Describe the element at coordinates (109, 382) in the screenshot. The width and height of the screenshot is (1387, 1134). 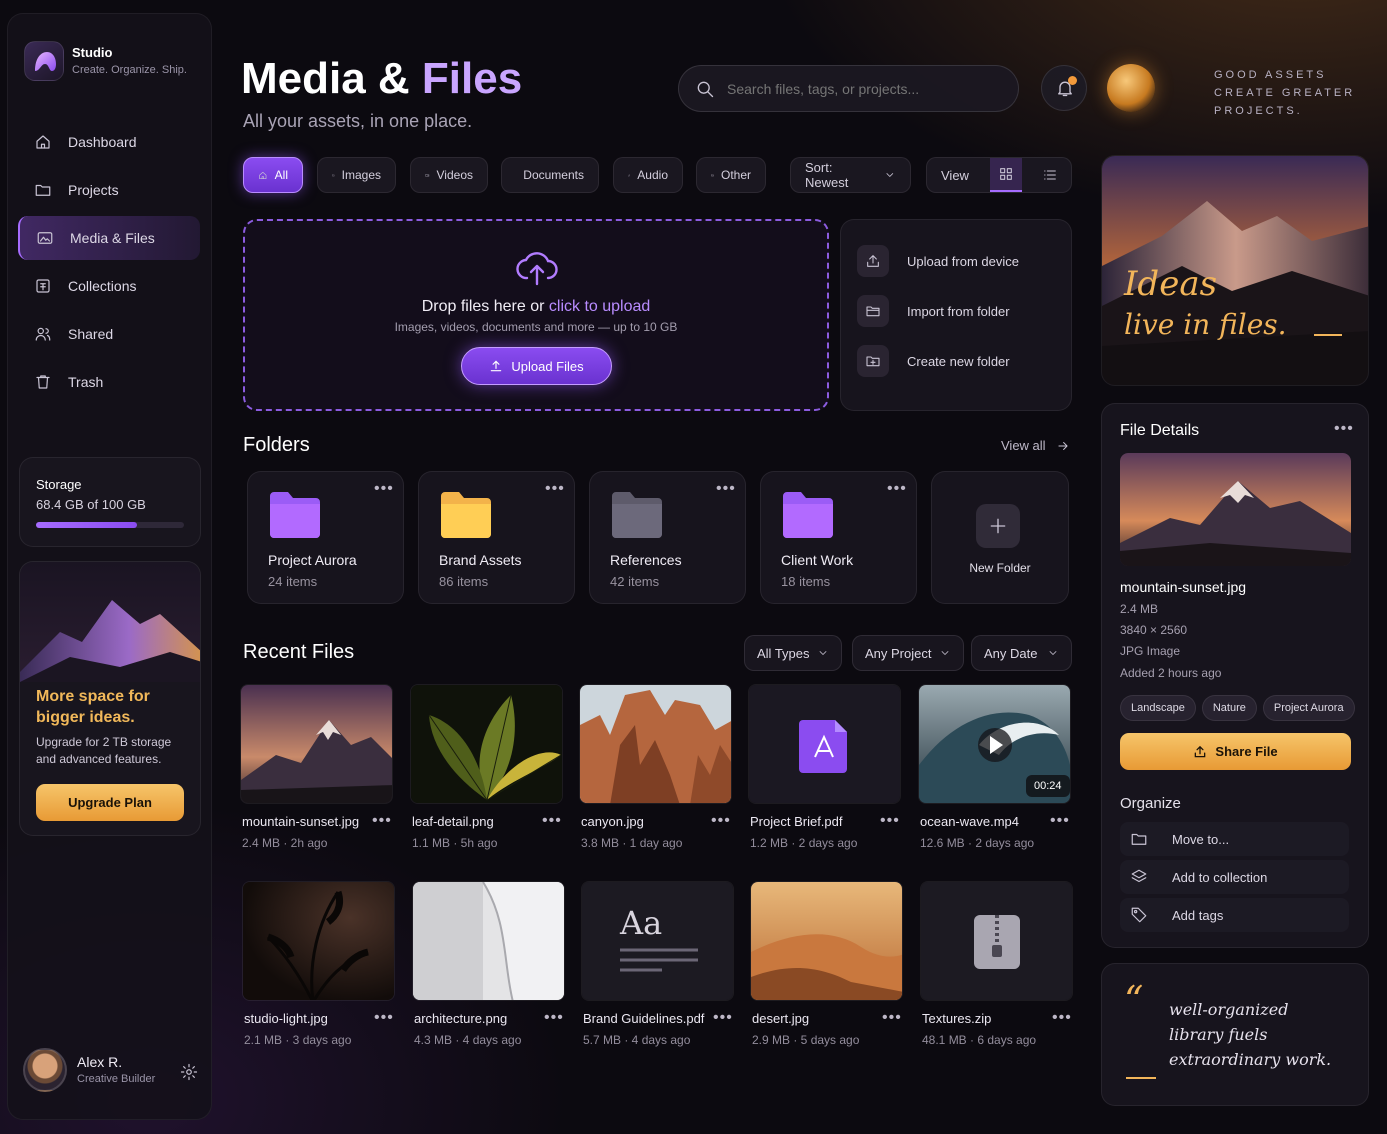
I see `nav-item-trash: Trash` at that location.